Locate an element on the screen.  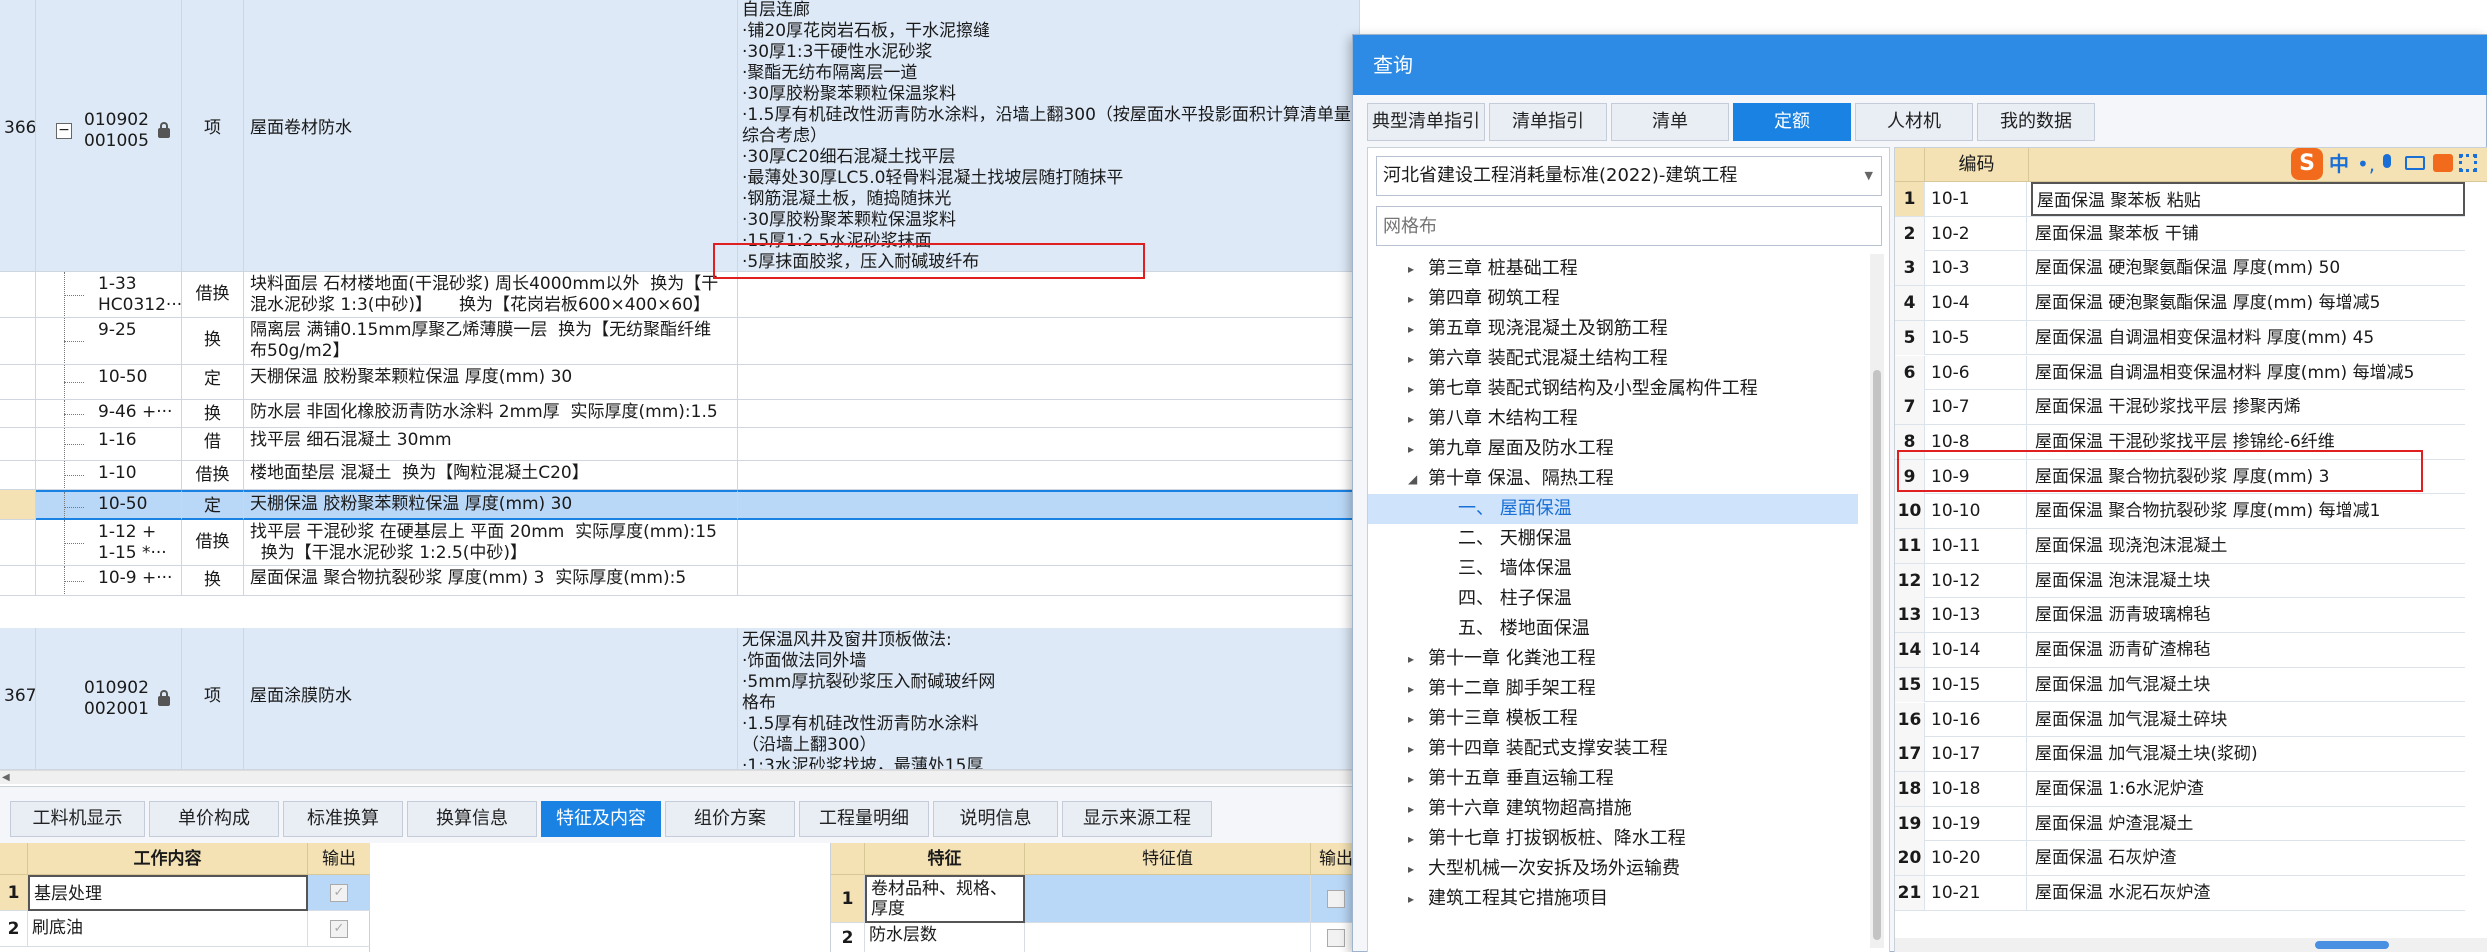
query-tab-2: 清单 is located at coordinates (1670, 122).